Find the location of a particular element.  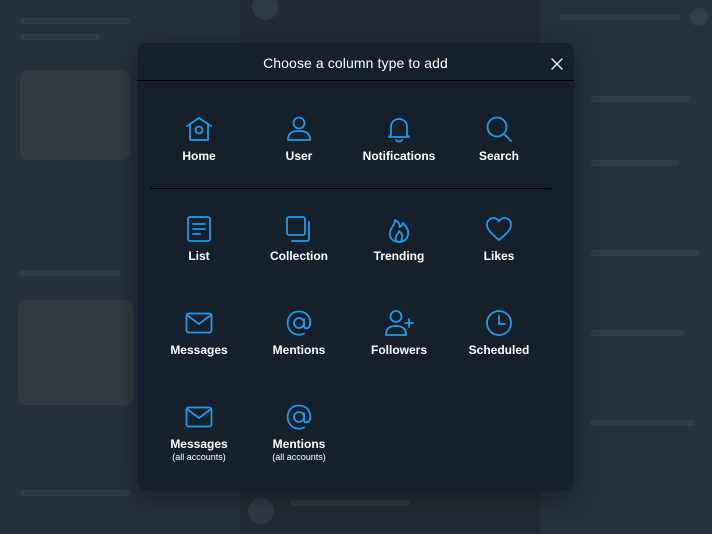

column-type-label: Collection is located at coordinates (298, 256).